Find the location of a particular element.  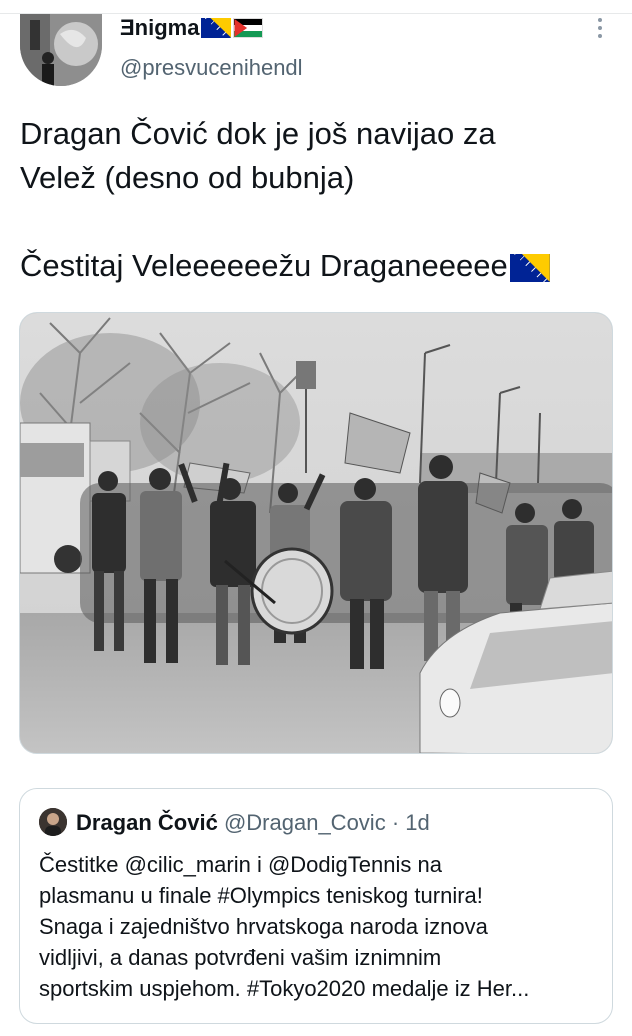

author-handle: @presvucenihendl is located at coordinates (211, 68).